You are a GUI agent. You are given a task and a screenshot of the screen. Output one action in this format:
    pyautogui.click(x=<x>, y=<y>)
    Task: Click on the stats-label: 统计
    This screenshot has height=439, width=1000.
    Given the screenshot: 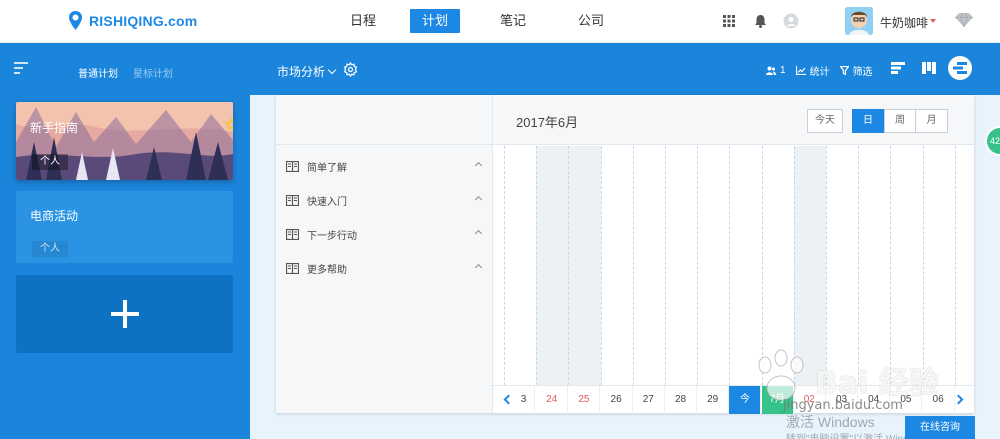 What is the action you would take?
    pyautogui.click(x=819, y=72)
    